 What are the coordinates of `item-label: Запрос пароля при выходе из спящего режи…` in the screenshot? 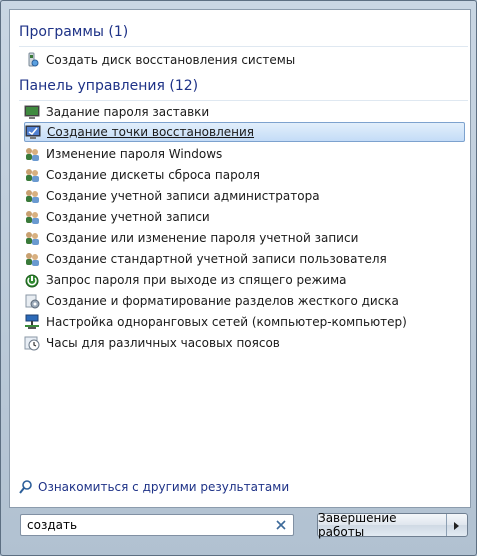 It's located at (196, 280).